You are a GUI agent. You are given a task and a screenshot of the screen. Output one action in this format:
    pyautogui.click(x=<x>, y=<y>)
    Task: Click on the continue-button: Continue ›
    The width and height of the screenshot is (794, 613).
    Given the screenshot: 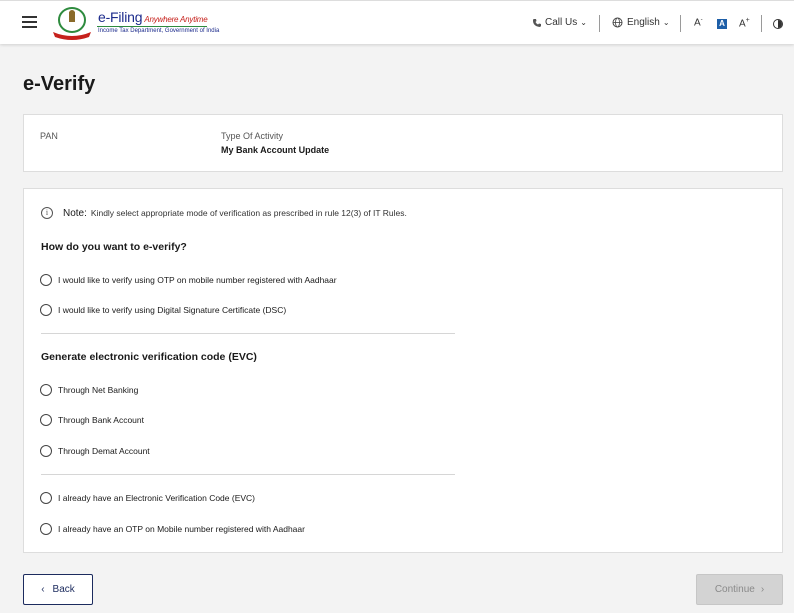 What is the action you would take?
    pyautogui.click(x=739, y=589)
    